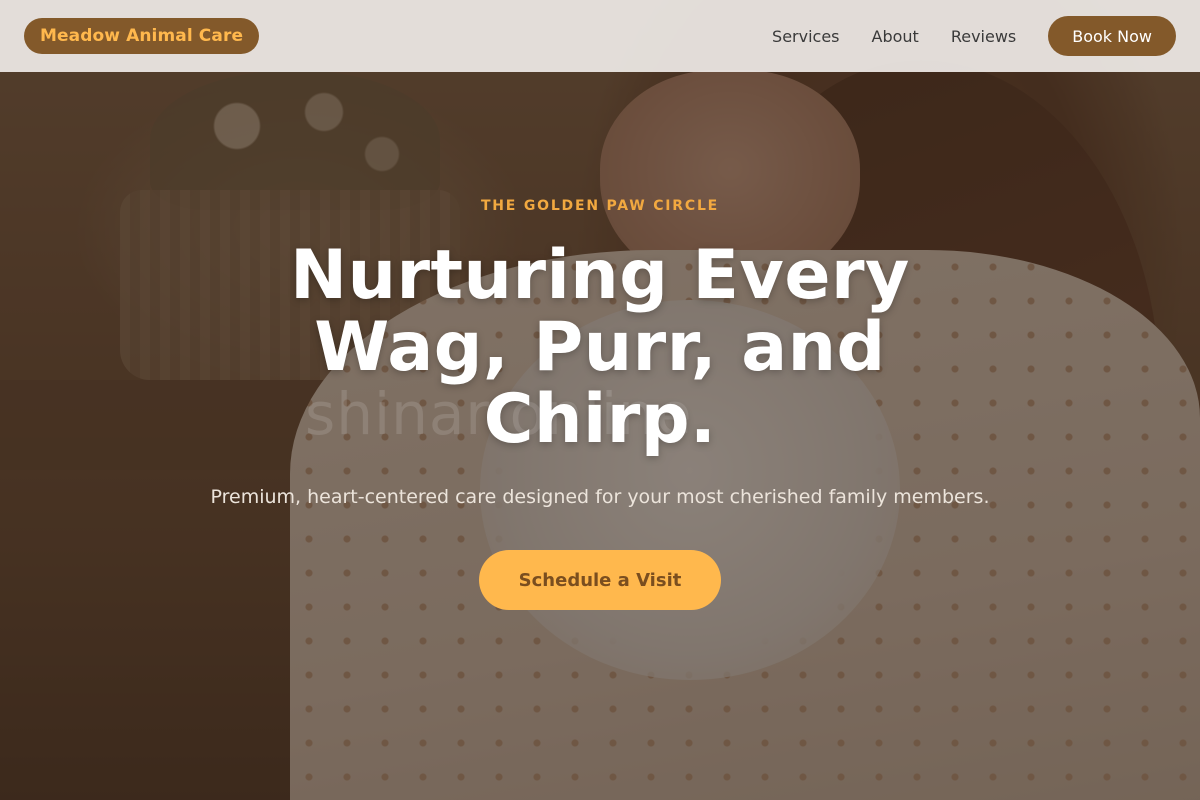 This screenshot has height=800, width=1200. What do you see at coordinates (983, 36) in the screenshot?
I see `nav-link-reviews: Reviews` at bounding box center [983, 36].